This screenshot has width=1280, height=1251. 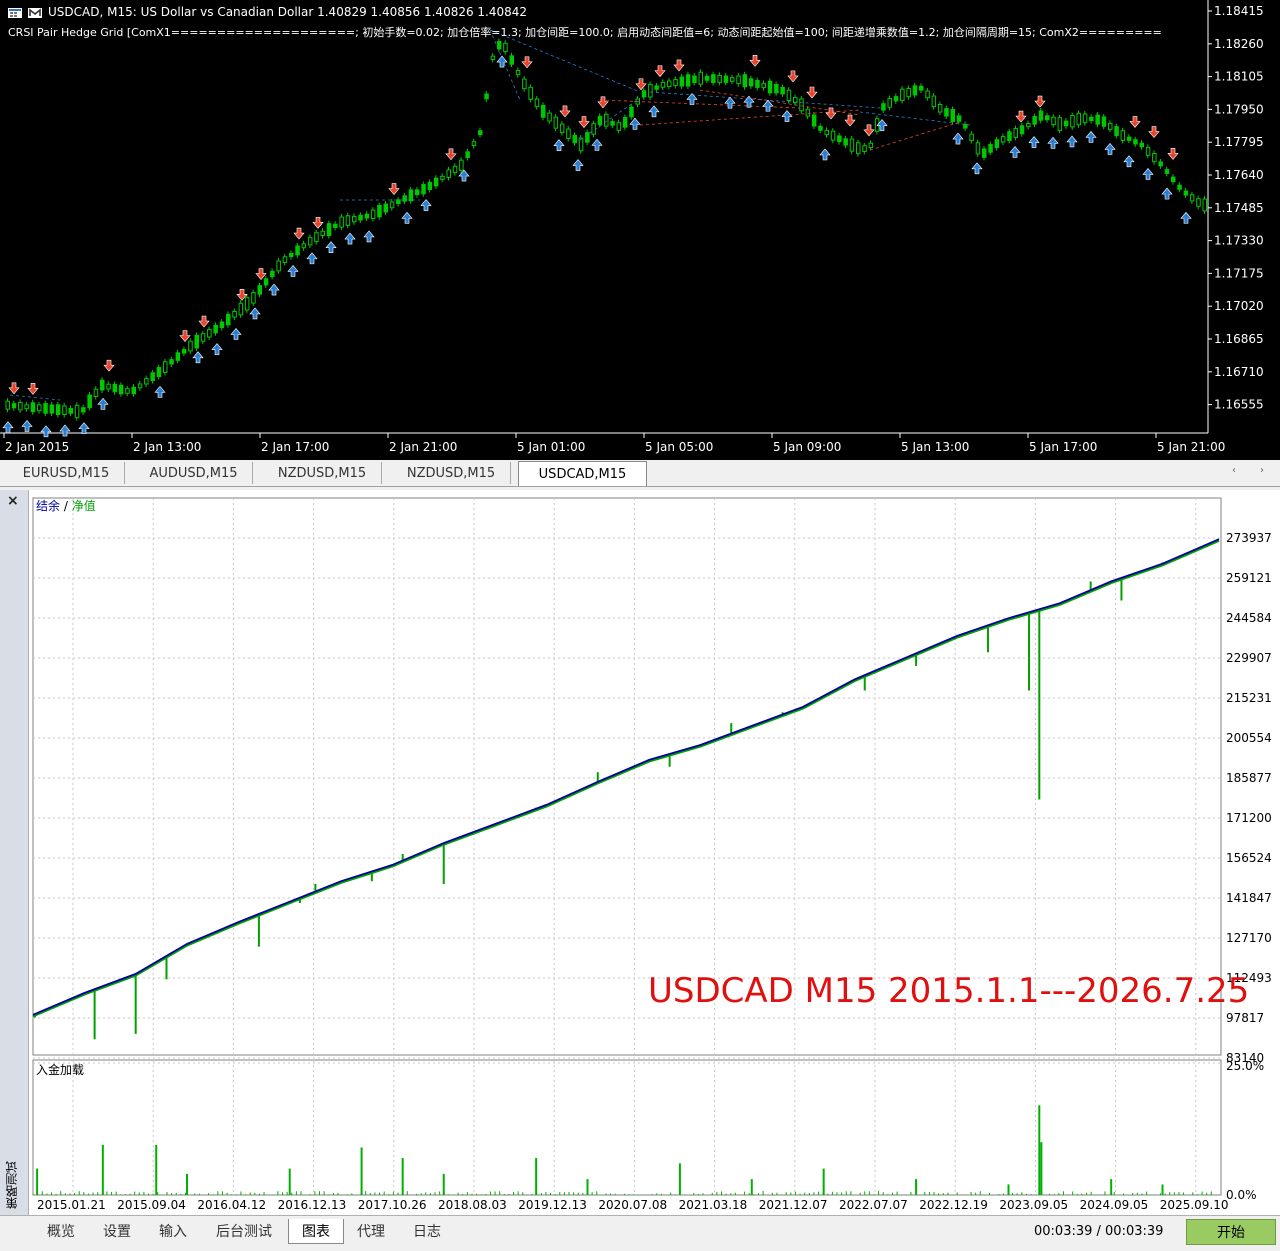 What do you see at coordinates (1231, 1232) in the screenshot?
I see `start-button: 开始` at bounding box center [1231, 1232].